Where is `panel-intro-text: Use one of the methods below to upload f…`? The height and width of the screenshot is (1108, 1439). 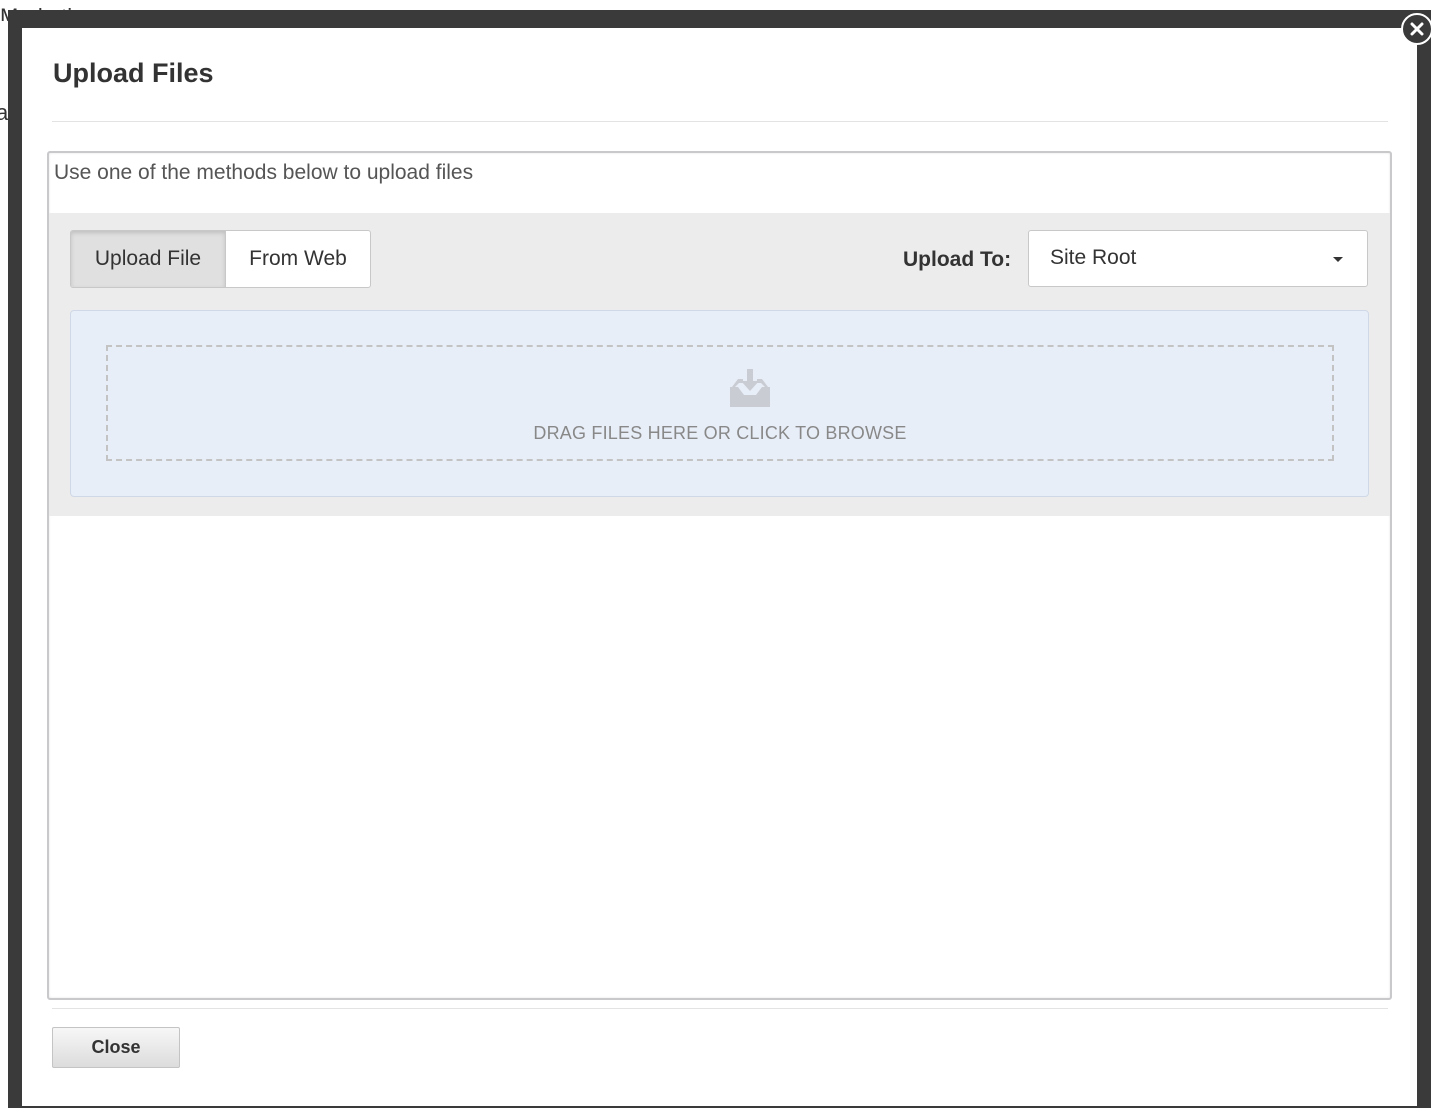 panel-intro-text: Use one of the methods below to upload f… is located at coordinates (264, 172).